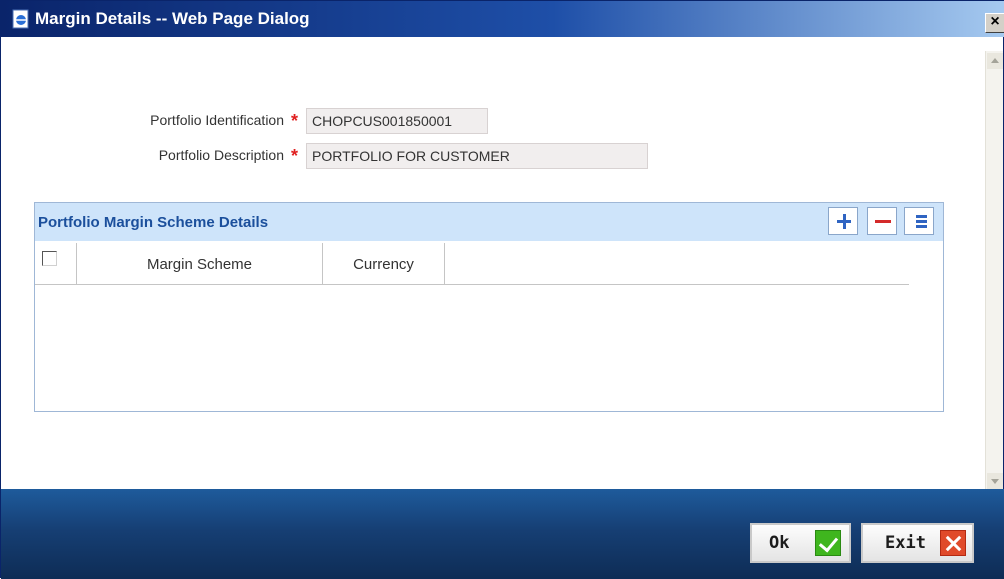 This screenshot has width=1004, height=579. What do you see at coordinates (217, 120) in the screenshot?
I see `portfolio-id-label: Portfolio Identification` at bounding box center [217, 120].